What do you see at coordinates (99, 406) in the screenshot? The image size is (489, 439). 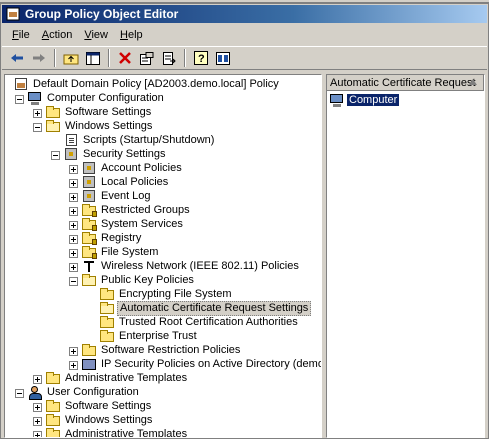 I see `tree-item-user-software-settings: Software Settings` at bounding box center [99, 406].